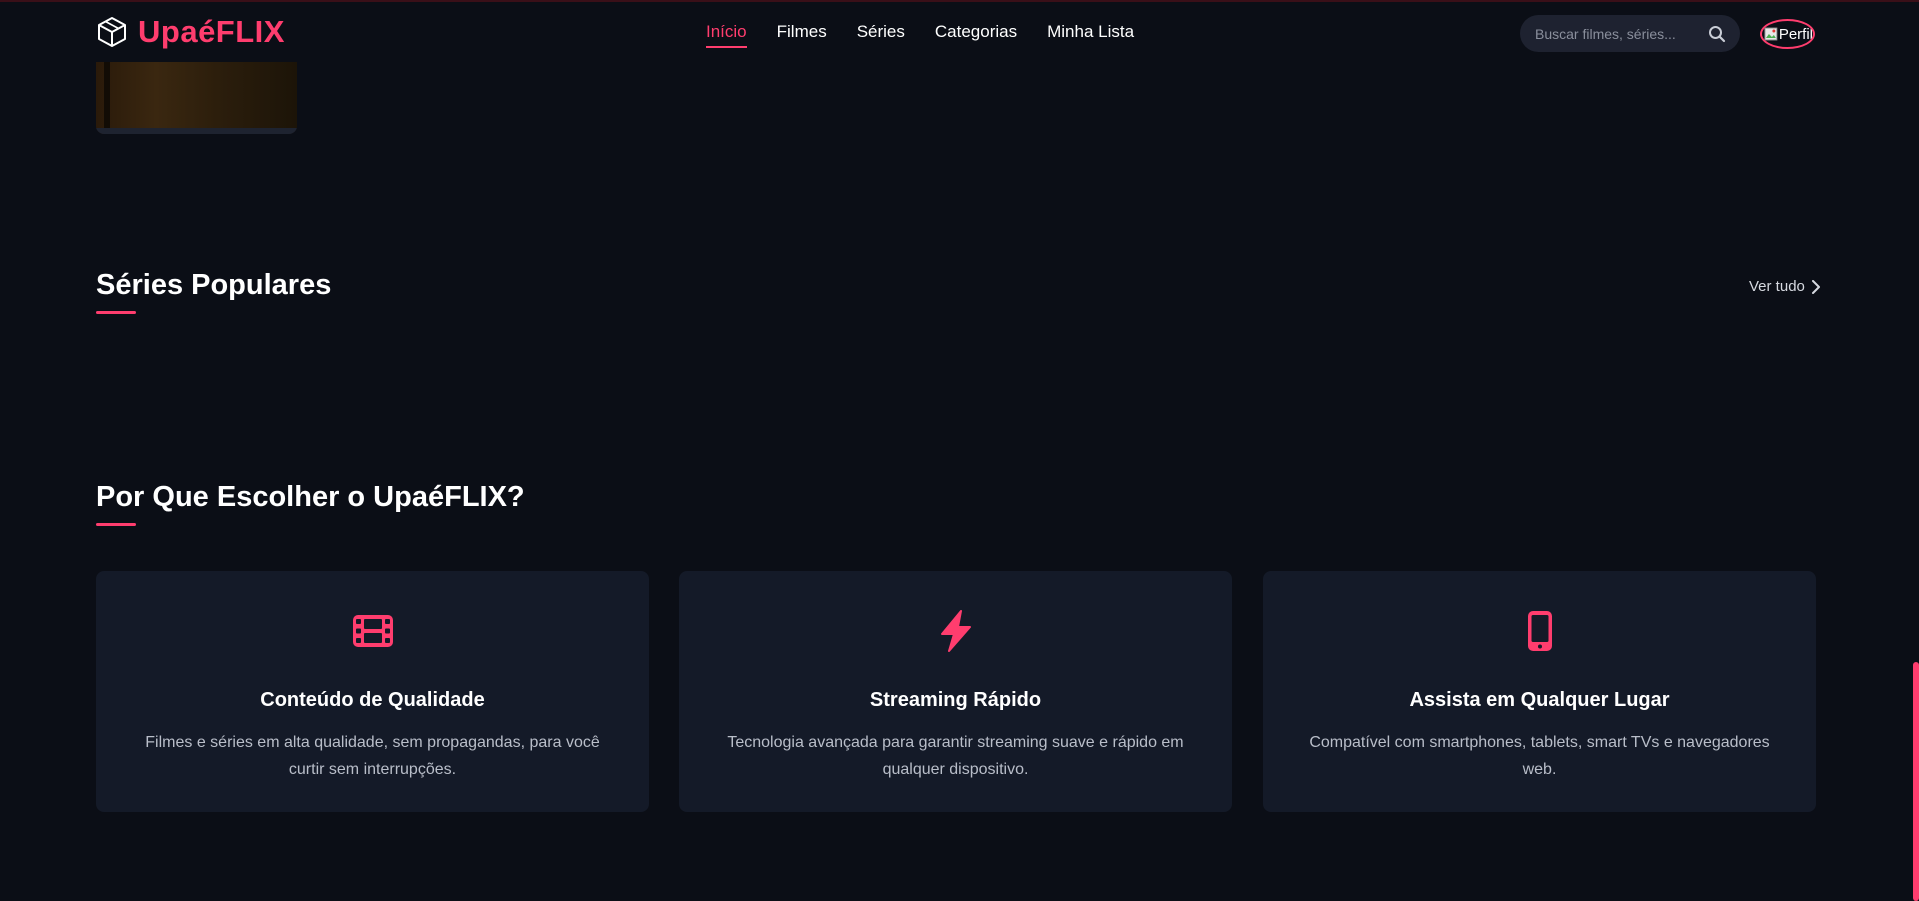  What do you see at coordinates (1777, 286) in the screenshot?
I see `see-all-label: Ver tudo` at bounding box center [1777, 286].